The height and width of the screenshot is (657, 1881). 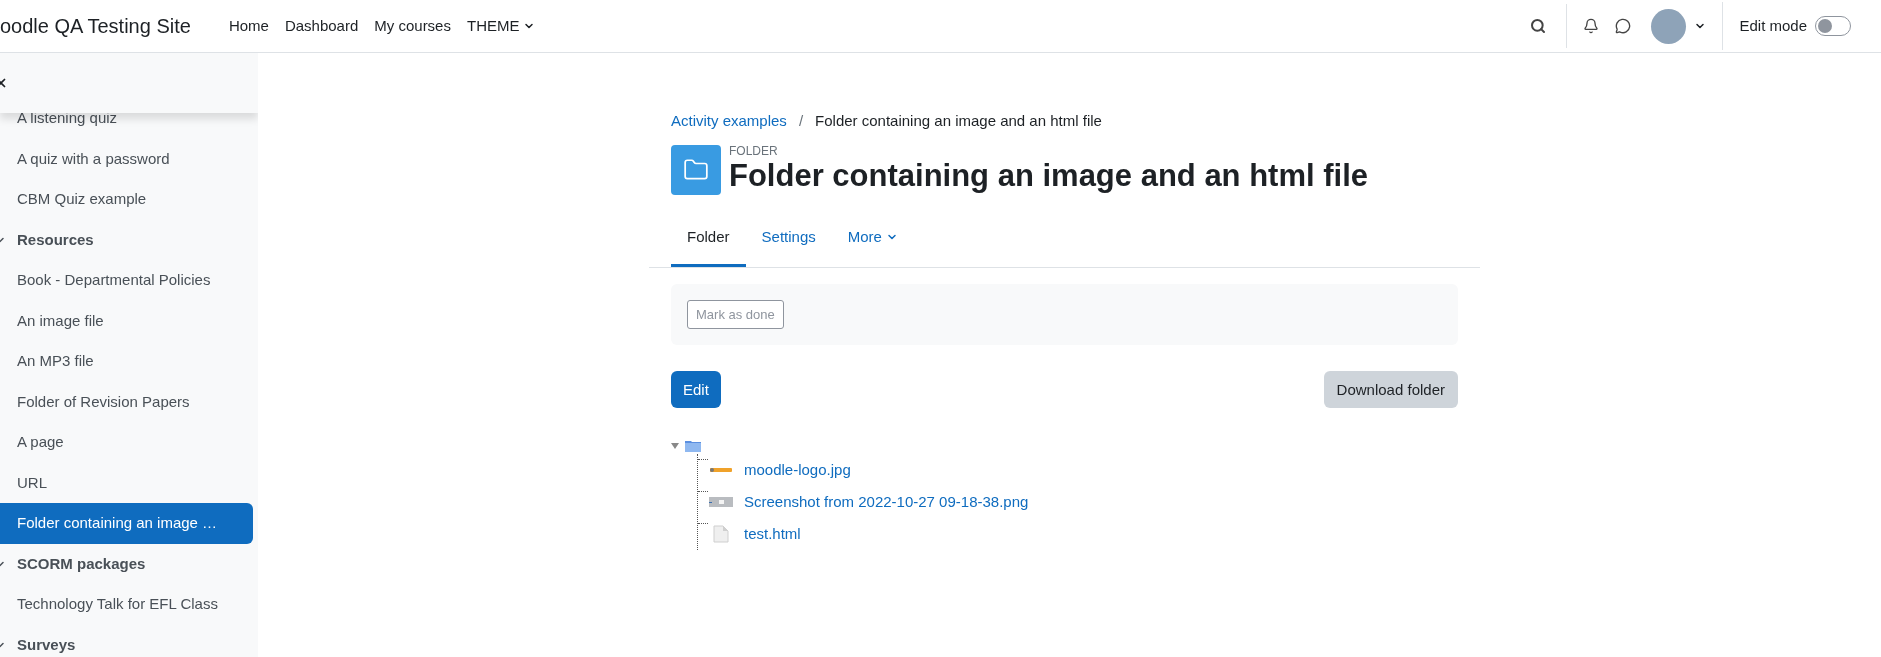 I want to click on nav-link: My courses, so click(x=412, y=26).